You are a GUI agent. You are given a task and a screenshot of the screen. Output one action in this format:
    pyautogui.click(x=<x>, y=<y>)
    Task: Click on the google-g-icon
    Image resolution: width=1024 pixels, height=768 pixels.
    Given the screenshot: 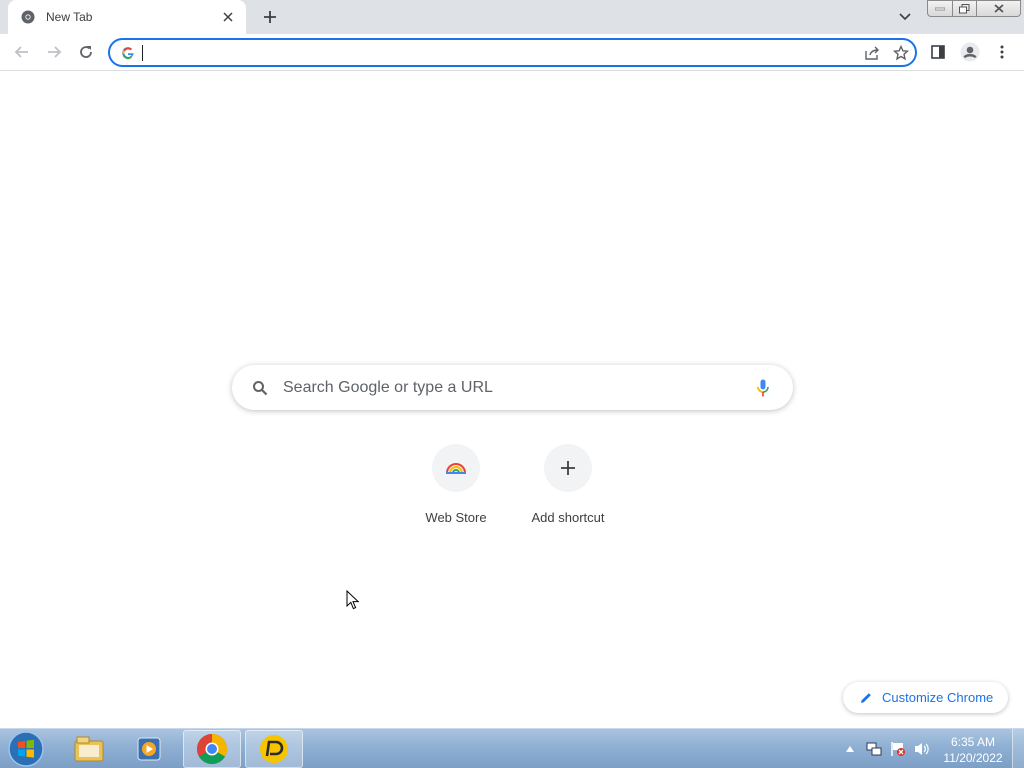 What is the action you would take?
    pyautogui.click(x=128, y=53)
    